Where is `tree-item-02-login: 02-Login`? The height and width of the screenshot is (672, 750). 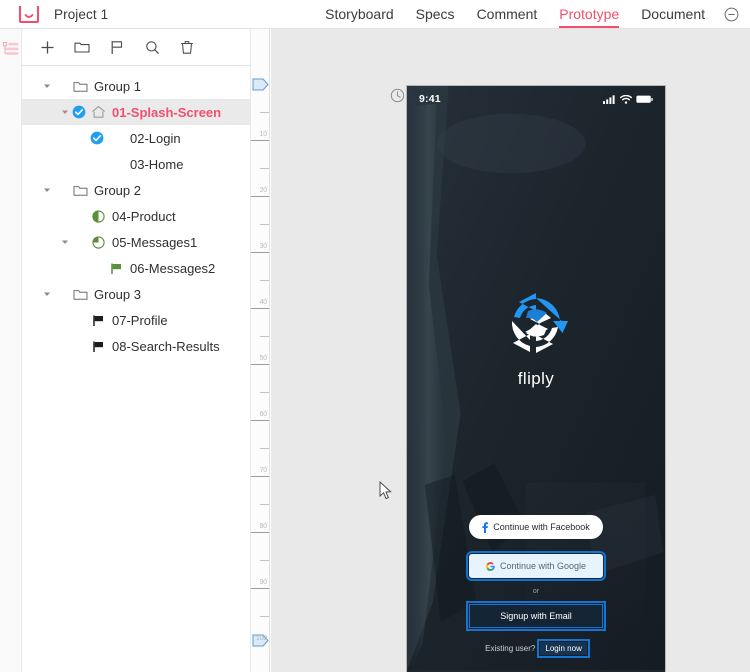 tree-item-02-login: 02-Login is located at coordinates (145, 138).